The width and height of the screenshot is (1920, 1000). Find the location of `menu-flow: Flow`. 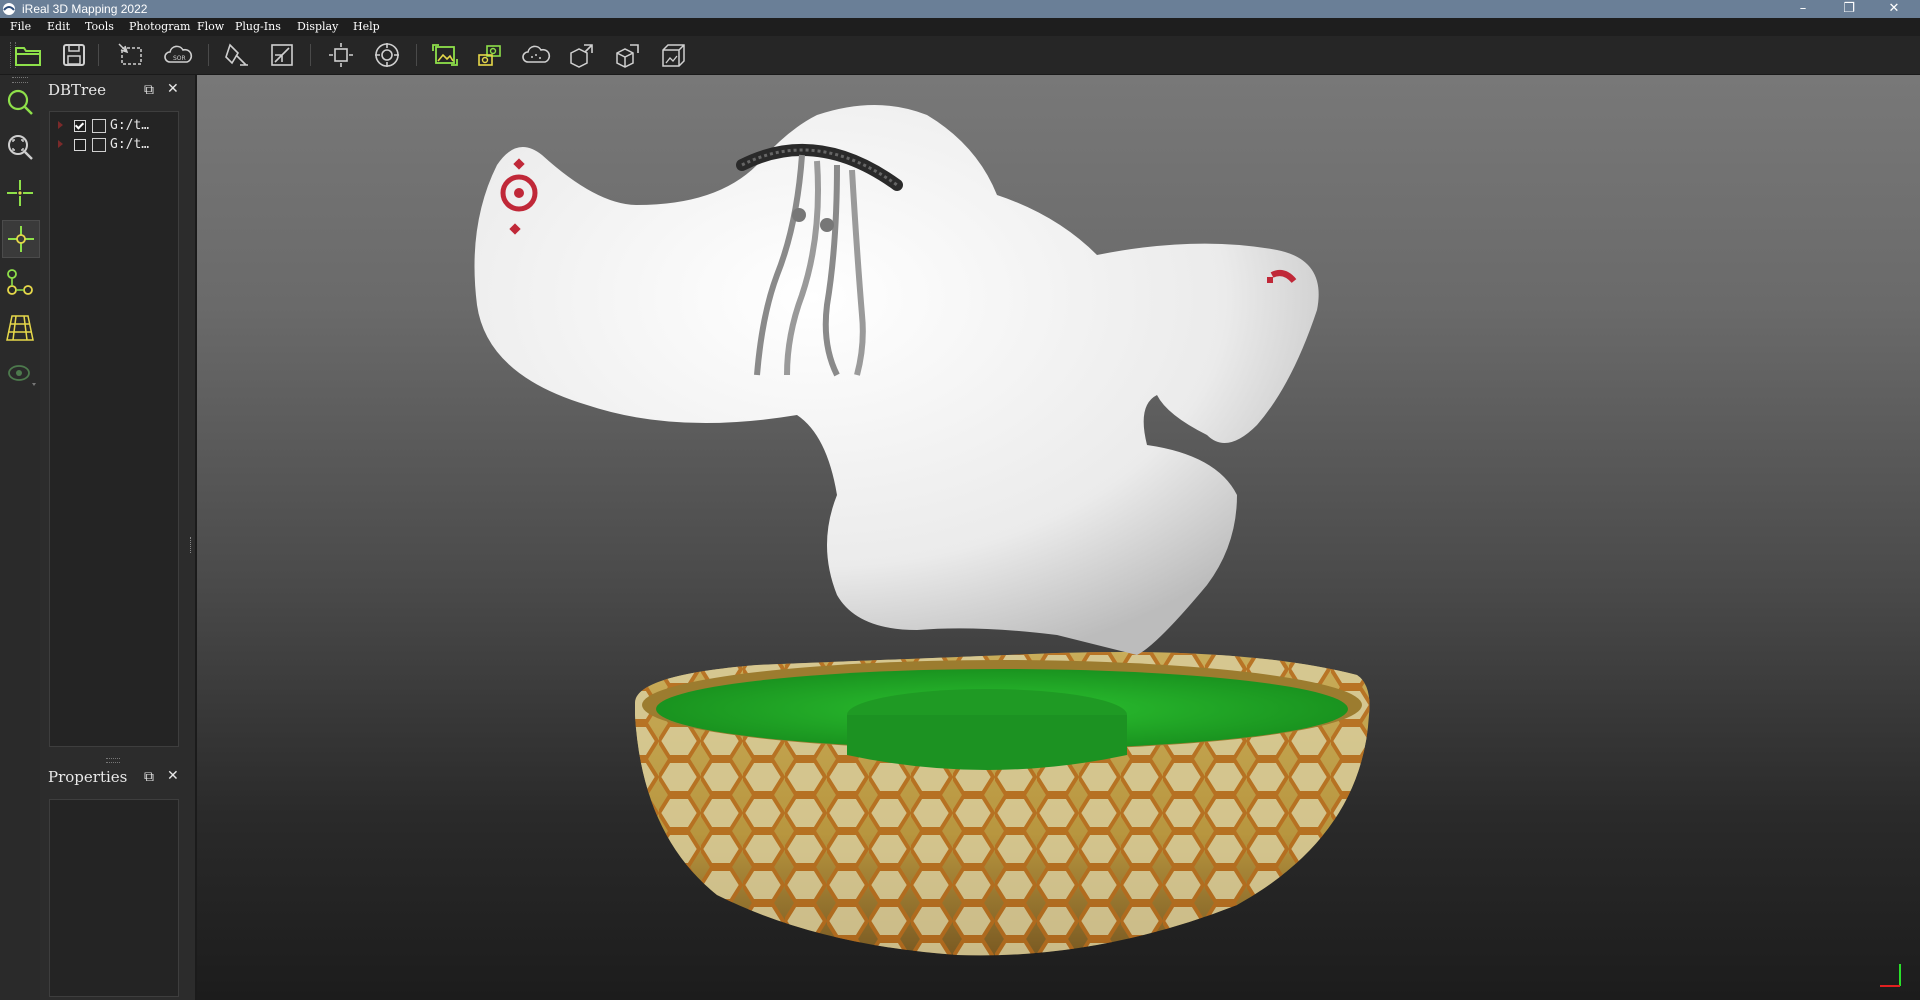

menu-flow: Flow is located at coordinates (210, 27).